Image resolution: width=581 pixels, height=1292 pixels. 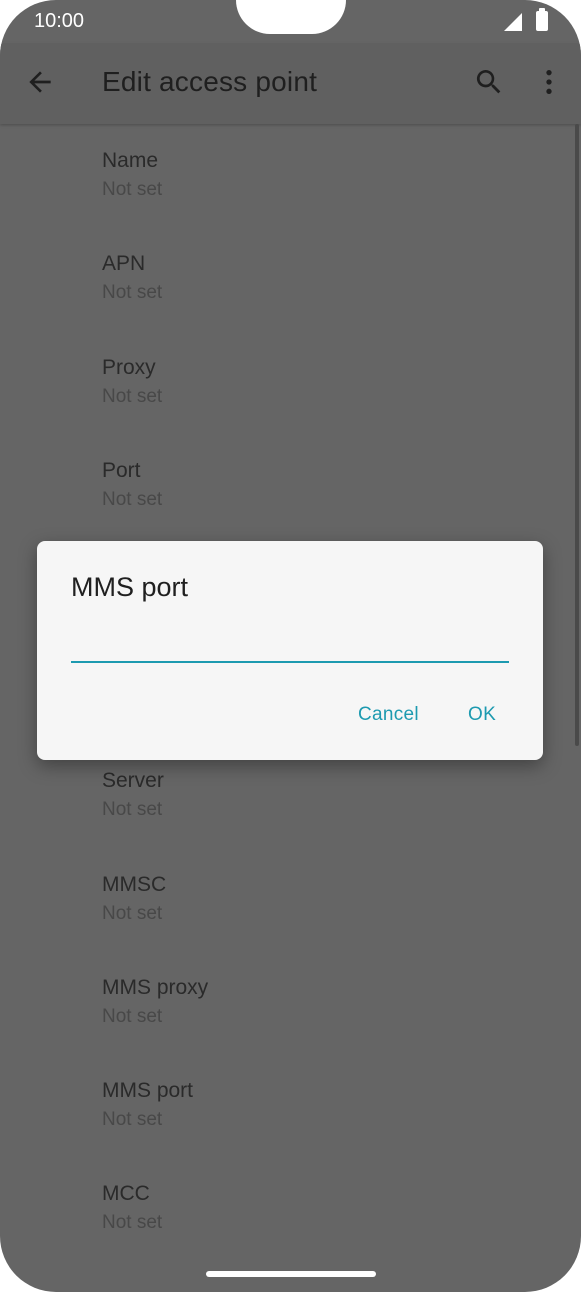 What do you see at coordinates (121, 470) in the screenshot?
I see `list-item-title: Port` at bounding box center [121, 470].